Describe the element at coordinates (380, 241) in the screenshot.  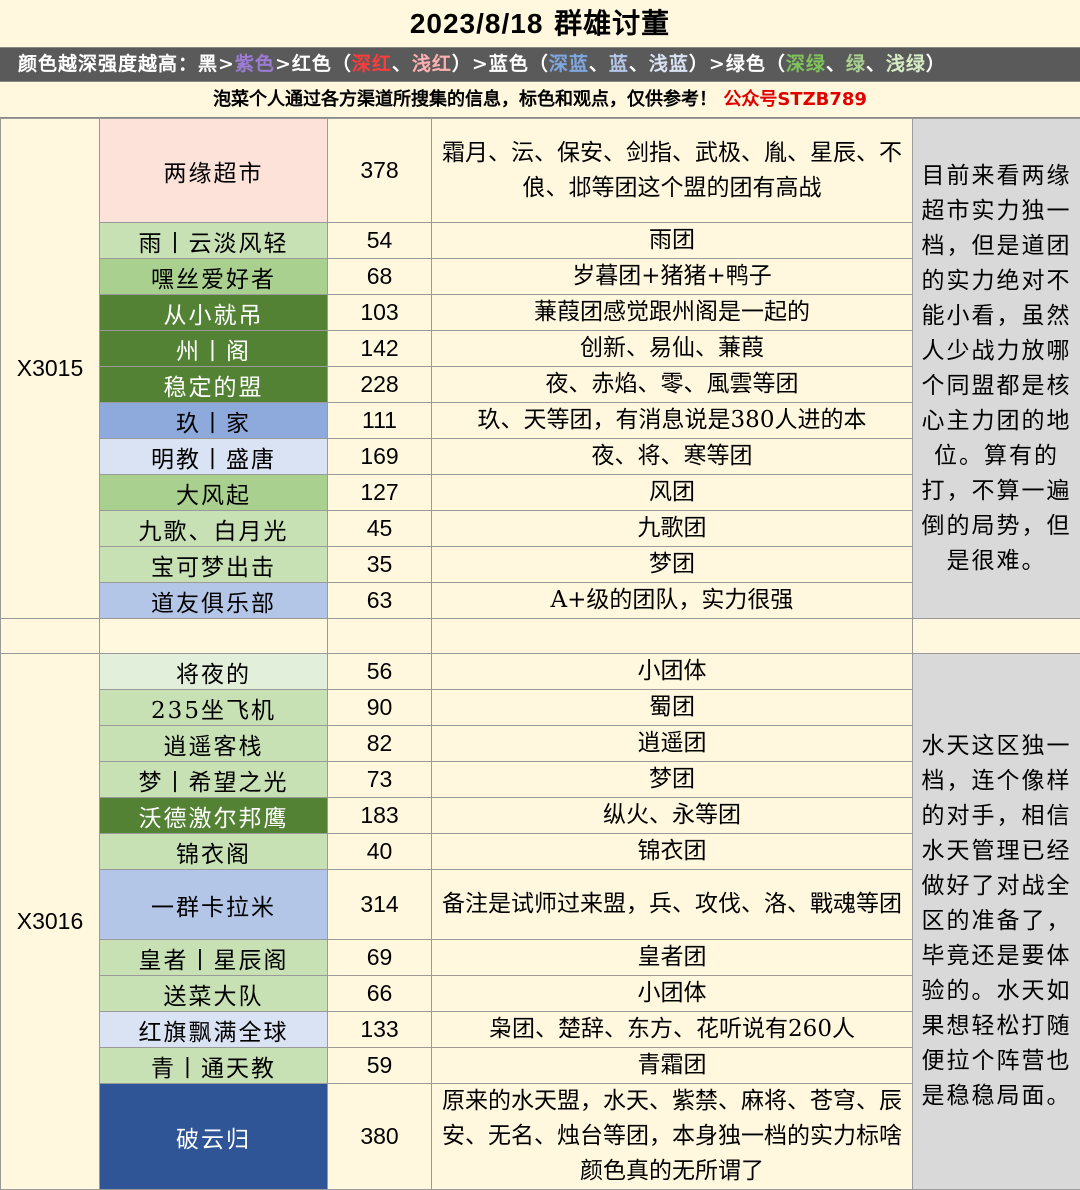
I see `member-count: 54` at that location.